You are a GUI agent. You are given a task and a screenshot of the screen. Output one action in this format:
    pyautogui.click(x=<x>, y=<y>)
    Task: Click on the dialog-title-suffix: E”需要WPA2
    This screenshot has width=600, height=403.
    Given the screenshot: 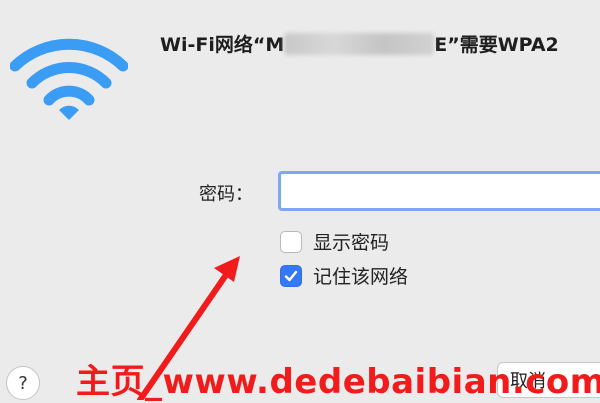 What is the action you would take?
    pyautogui.click(x=496, y=45)
    